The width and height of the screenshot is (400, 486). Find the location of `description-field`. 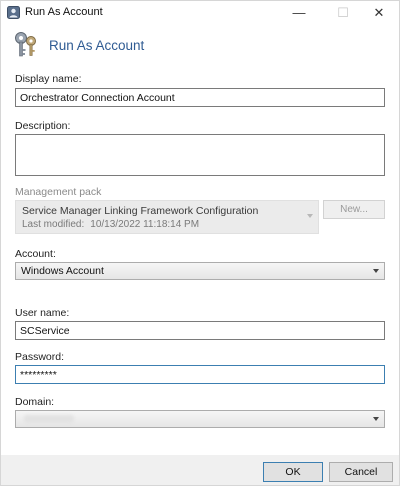

description-field is located at coordinates (200, 155).